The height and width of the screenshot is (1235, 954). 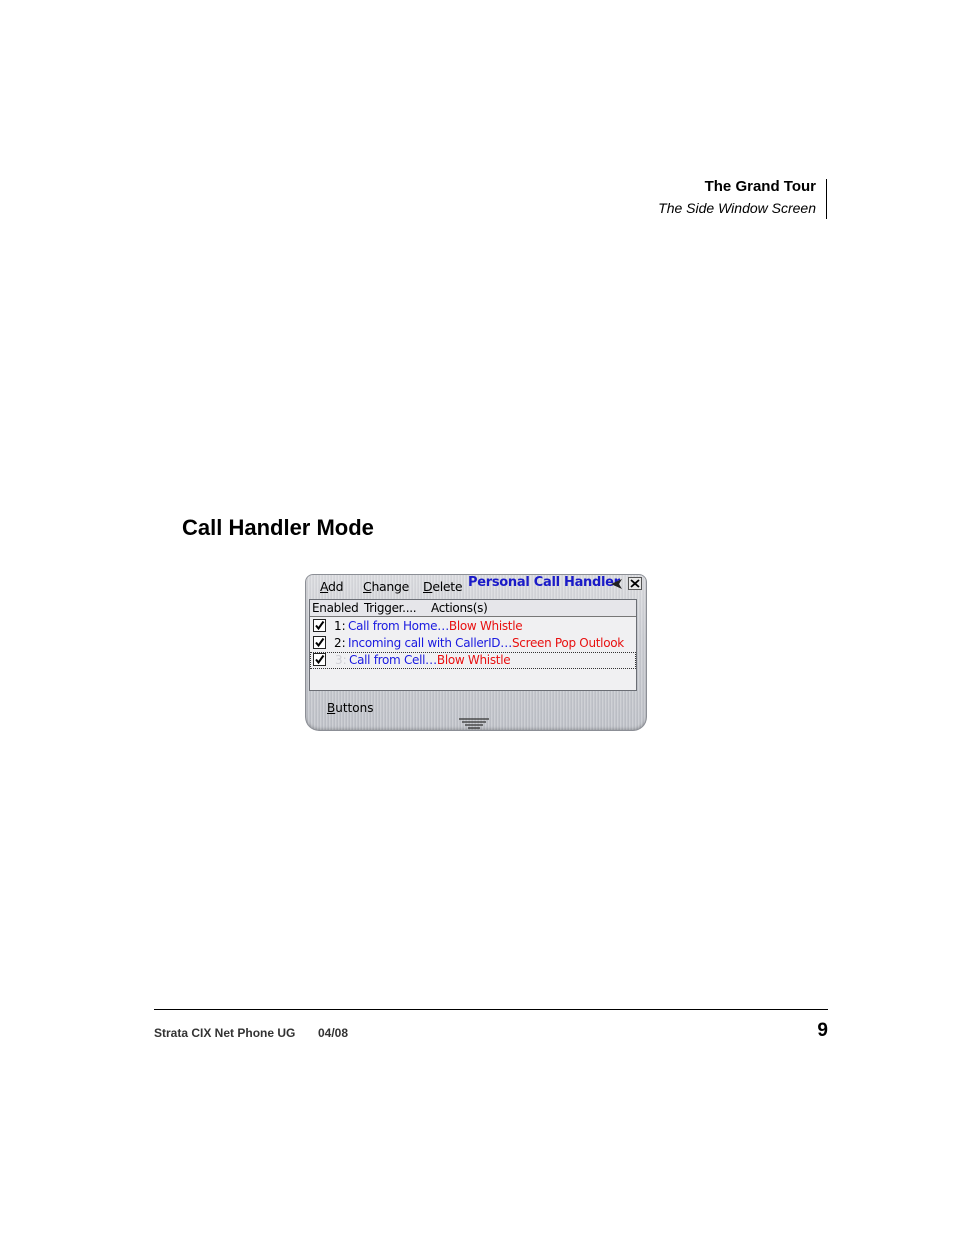 What do you see at coordinates (340, 643) in the screenshot?
I see `row-number: 2:` at bounding box center [340, 643].